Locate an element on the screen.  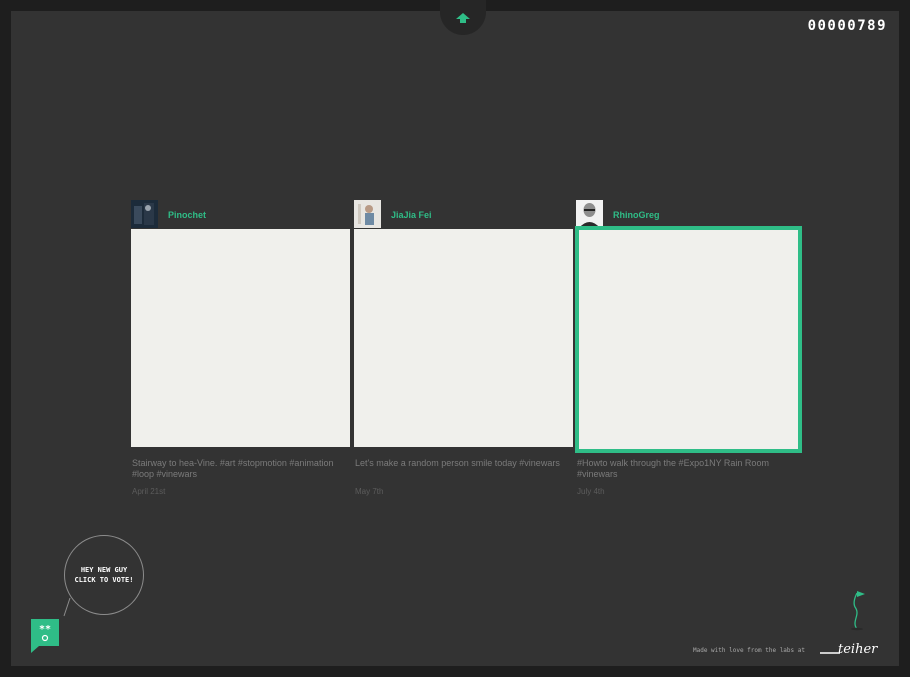
vote-prompt-bubble: HEY NEW GUY CLICK TO VOTE! is located at coordinates (104, 575).